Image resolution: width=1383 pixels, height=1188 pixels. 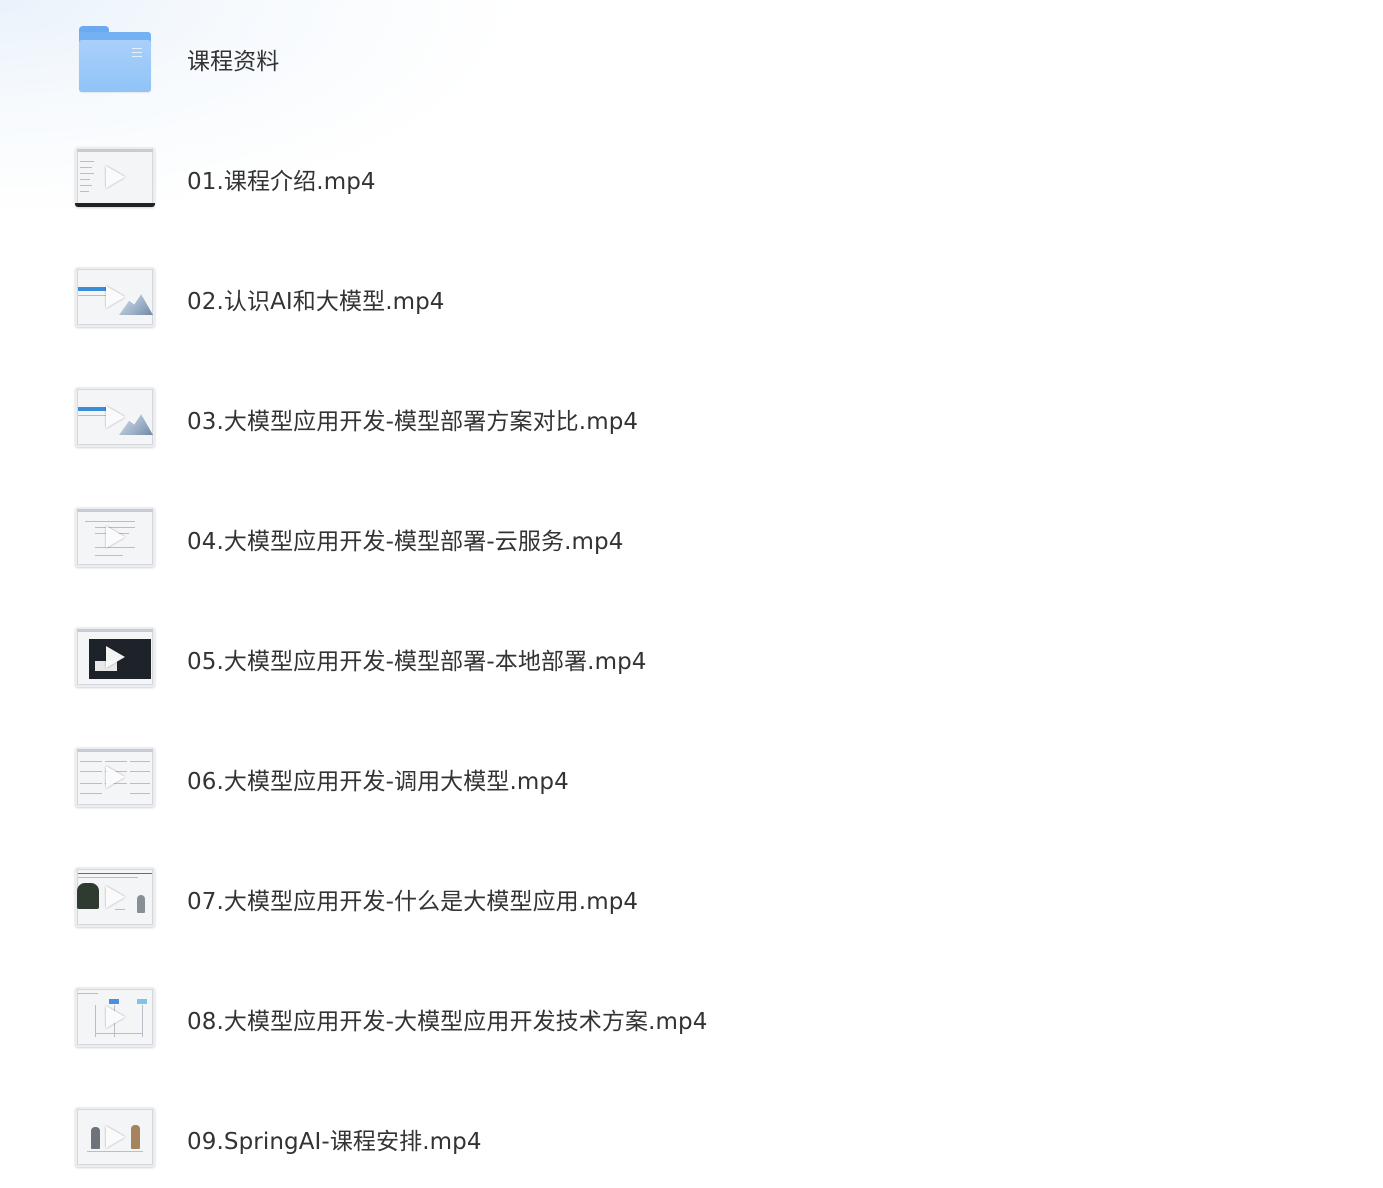 I want to click on file-name: 08.大模型应用开发-大模型应用开发技术方案.mp4, so click(x=447, y=1022).